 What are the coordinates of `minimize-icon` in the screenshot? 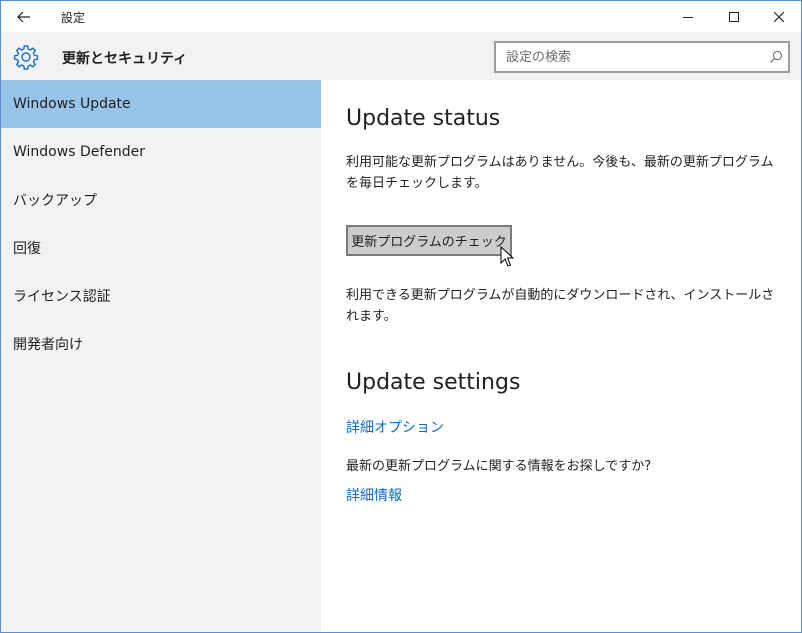 It's located at (688, 17).